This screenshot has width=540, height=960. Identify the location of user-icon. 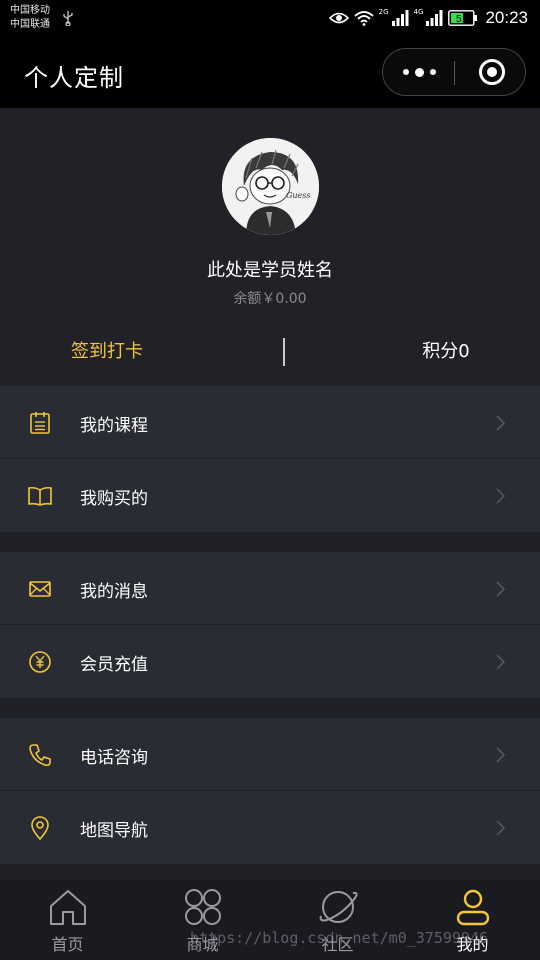
(473, 907).